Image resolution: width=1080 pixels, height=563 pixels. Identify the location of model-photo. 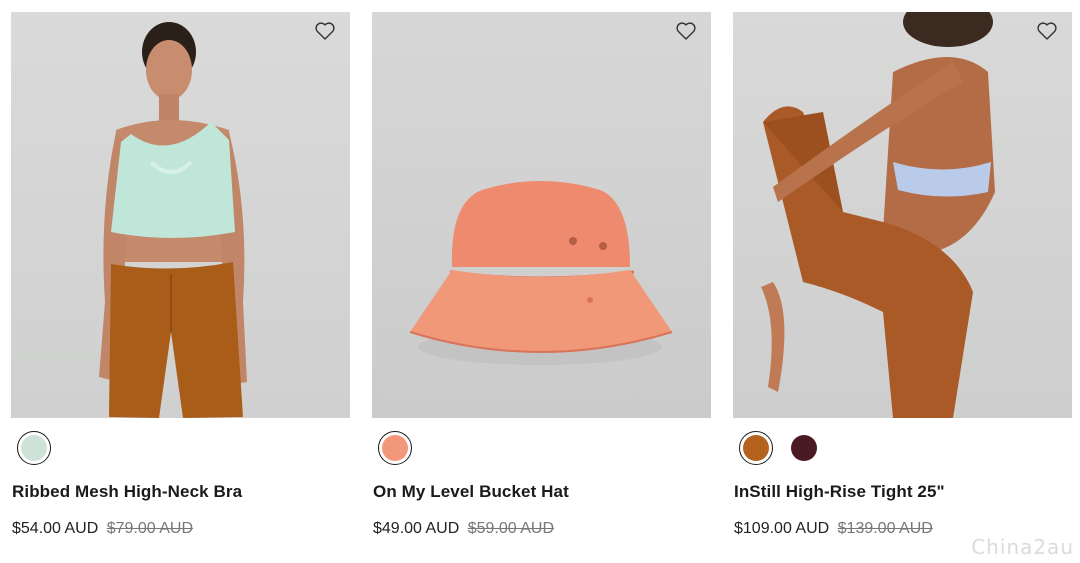
(173, 220).